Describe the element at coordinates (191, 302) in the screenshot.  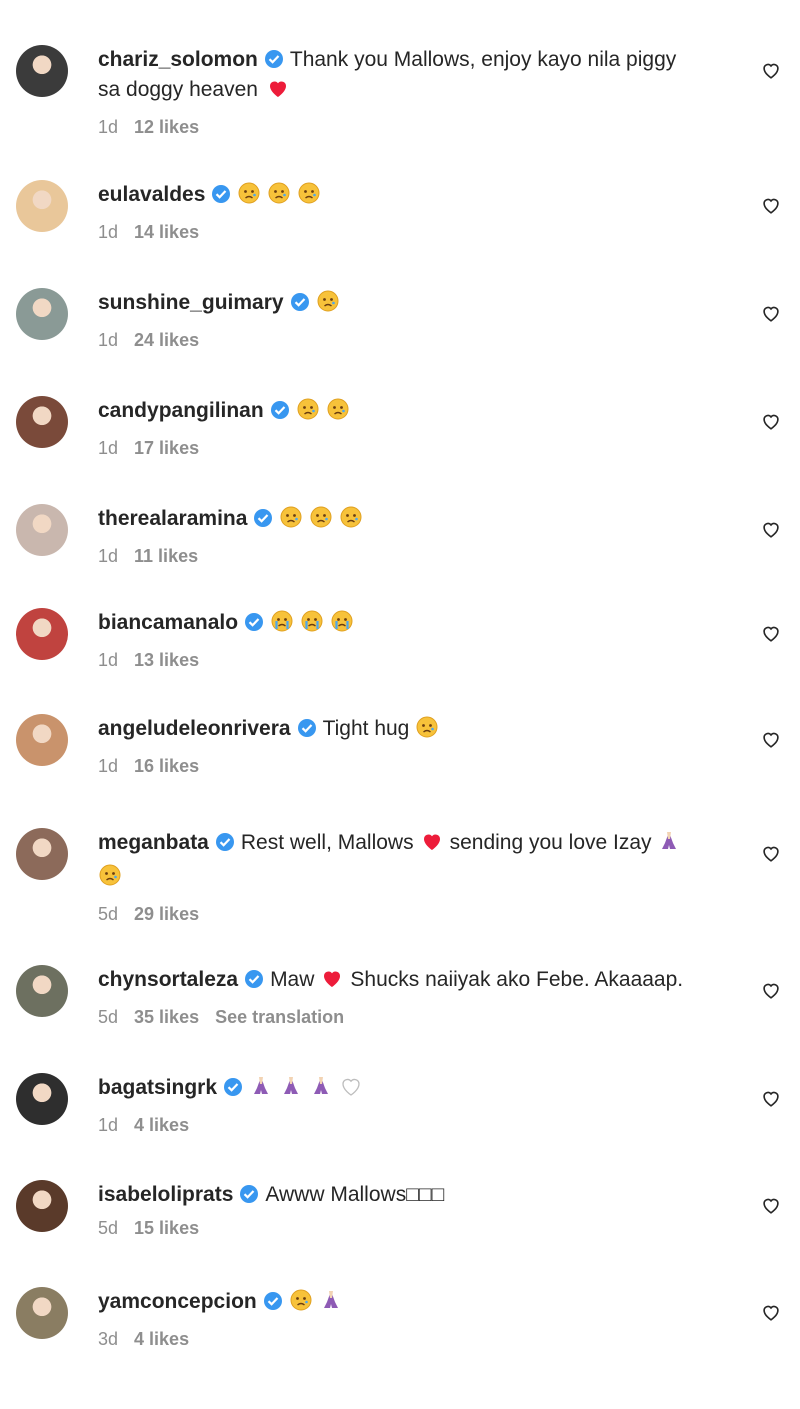
I see `username: sunshine_guimary` at that location.